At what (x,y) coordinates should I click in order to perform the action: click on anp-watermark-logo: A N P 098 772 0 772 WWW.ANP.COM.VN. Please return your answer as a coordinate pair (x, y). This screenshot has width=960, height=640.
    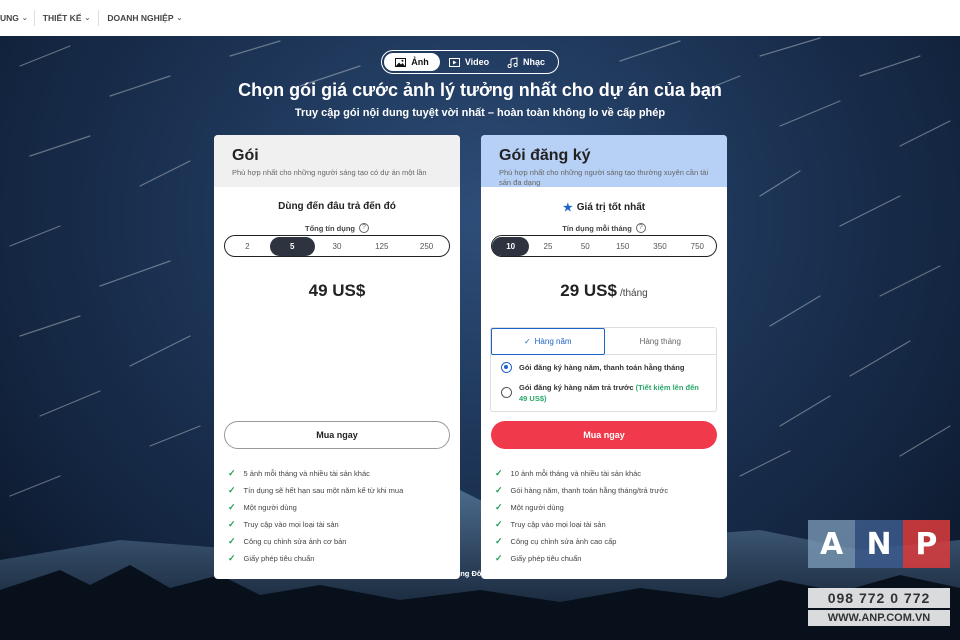
    Looking at the image, I should click on (879, 575).